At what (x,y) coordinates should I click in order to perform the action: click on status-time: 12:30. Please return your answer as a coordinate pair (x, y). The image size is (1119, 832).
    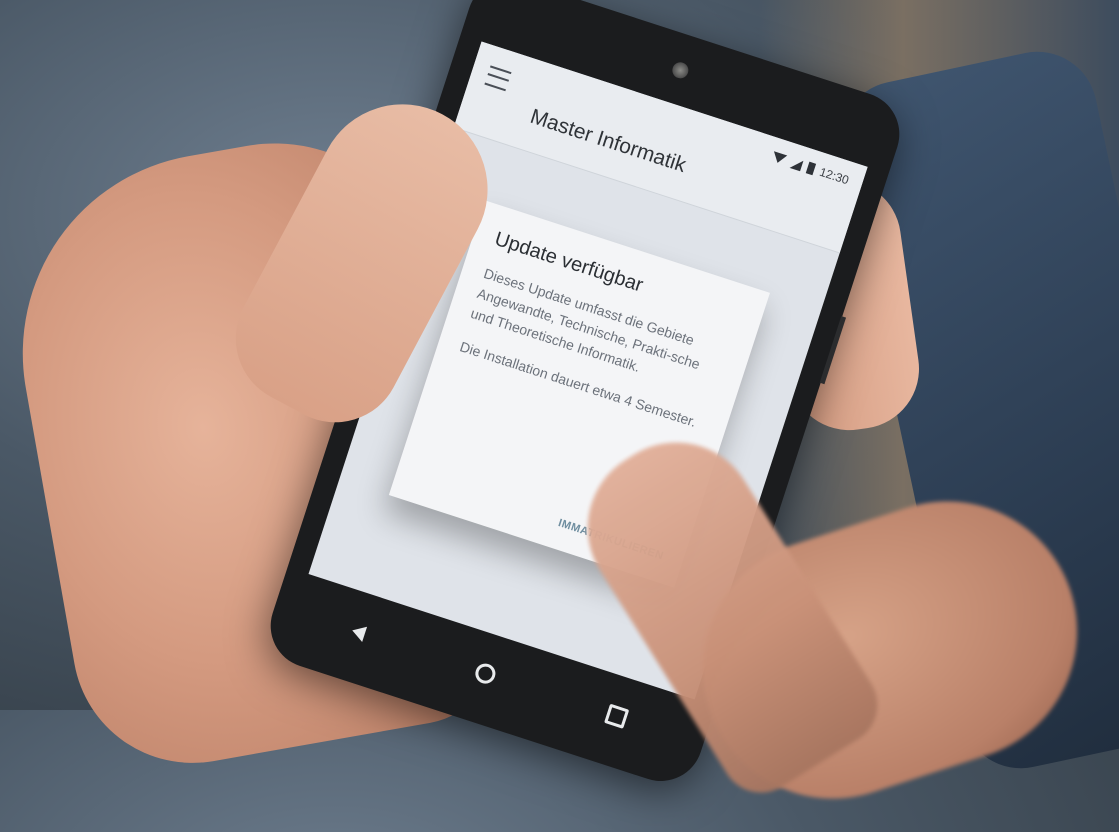
    Looking at the image, I should click on (834, 176).